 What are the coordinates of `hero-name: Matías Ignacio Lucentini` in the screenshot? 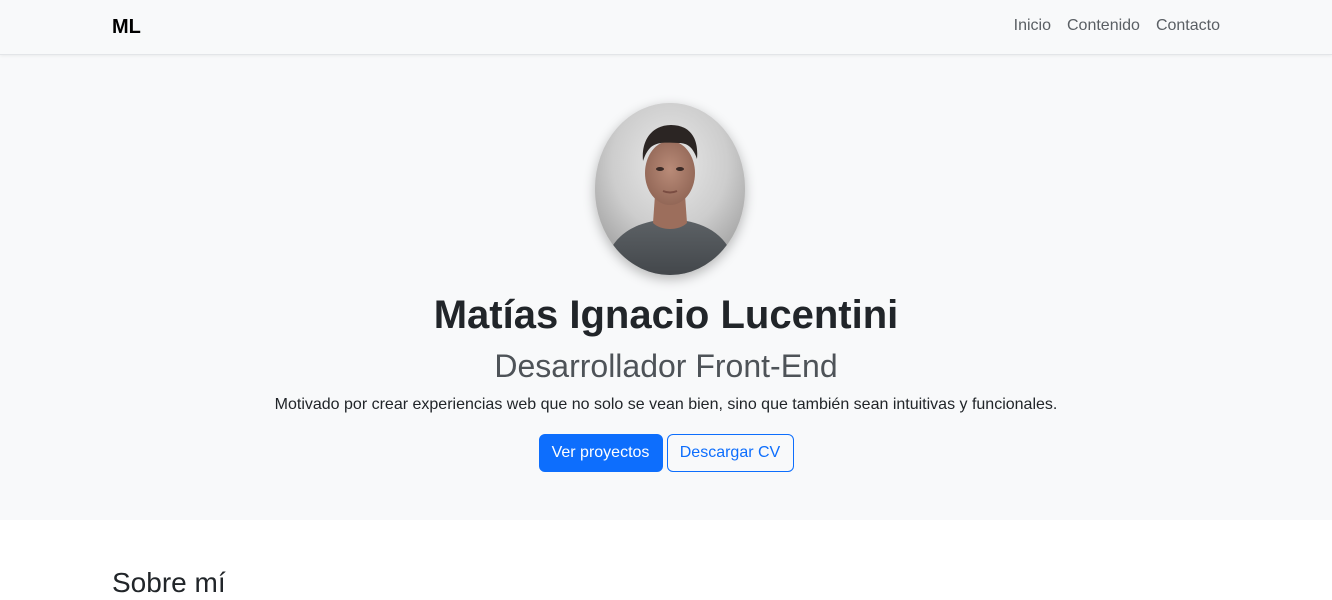 It's located at (666, 315).